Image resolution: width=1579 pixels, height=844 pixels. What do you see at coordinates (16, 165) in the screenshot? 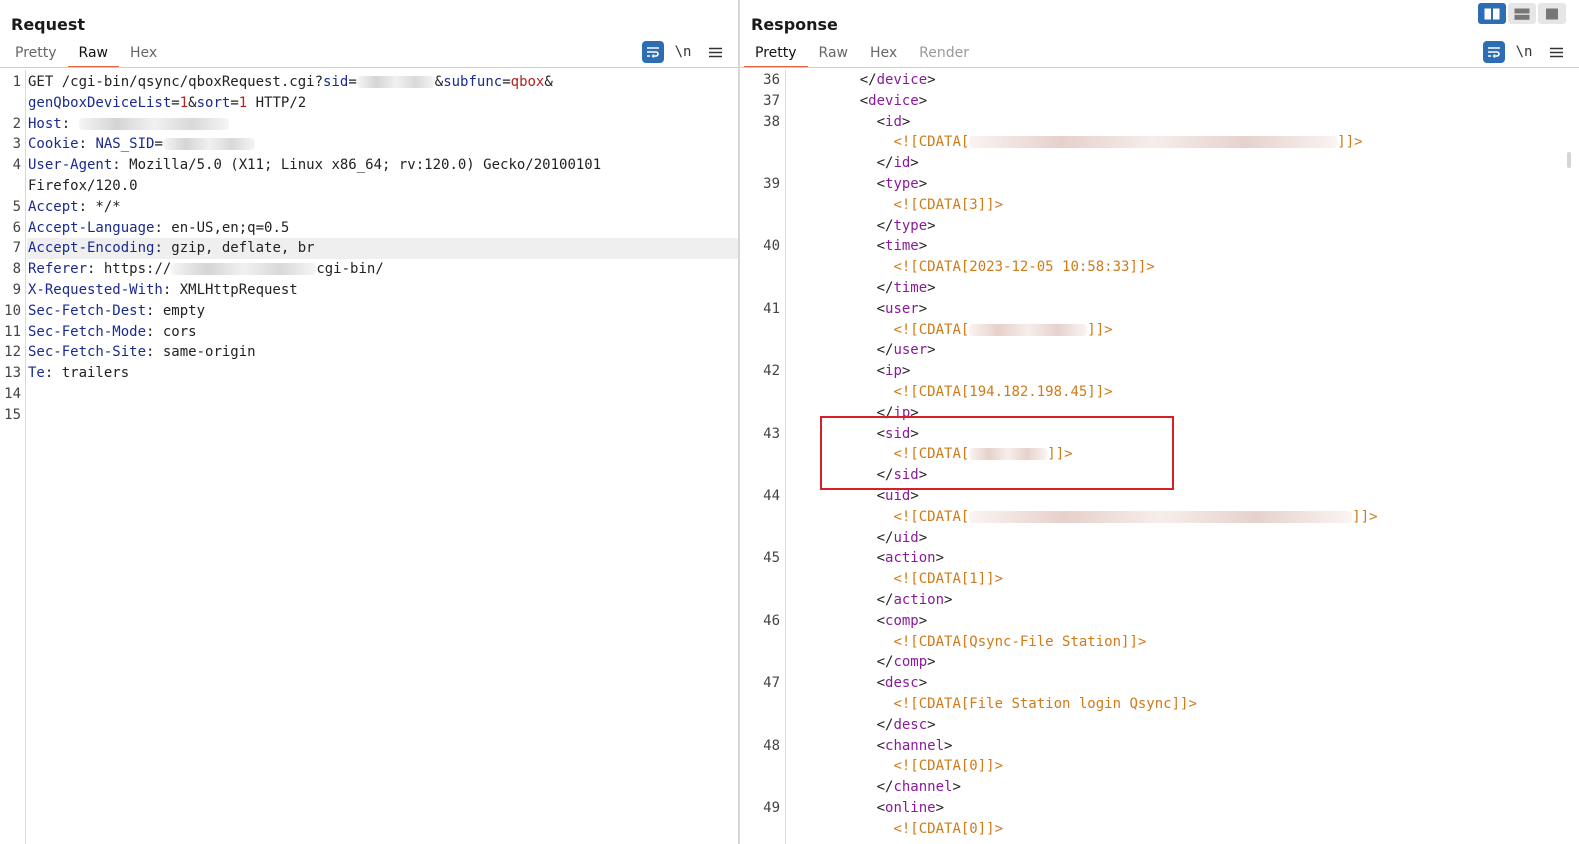
I see `line-number: 4` at bounding box center [16, 165].